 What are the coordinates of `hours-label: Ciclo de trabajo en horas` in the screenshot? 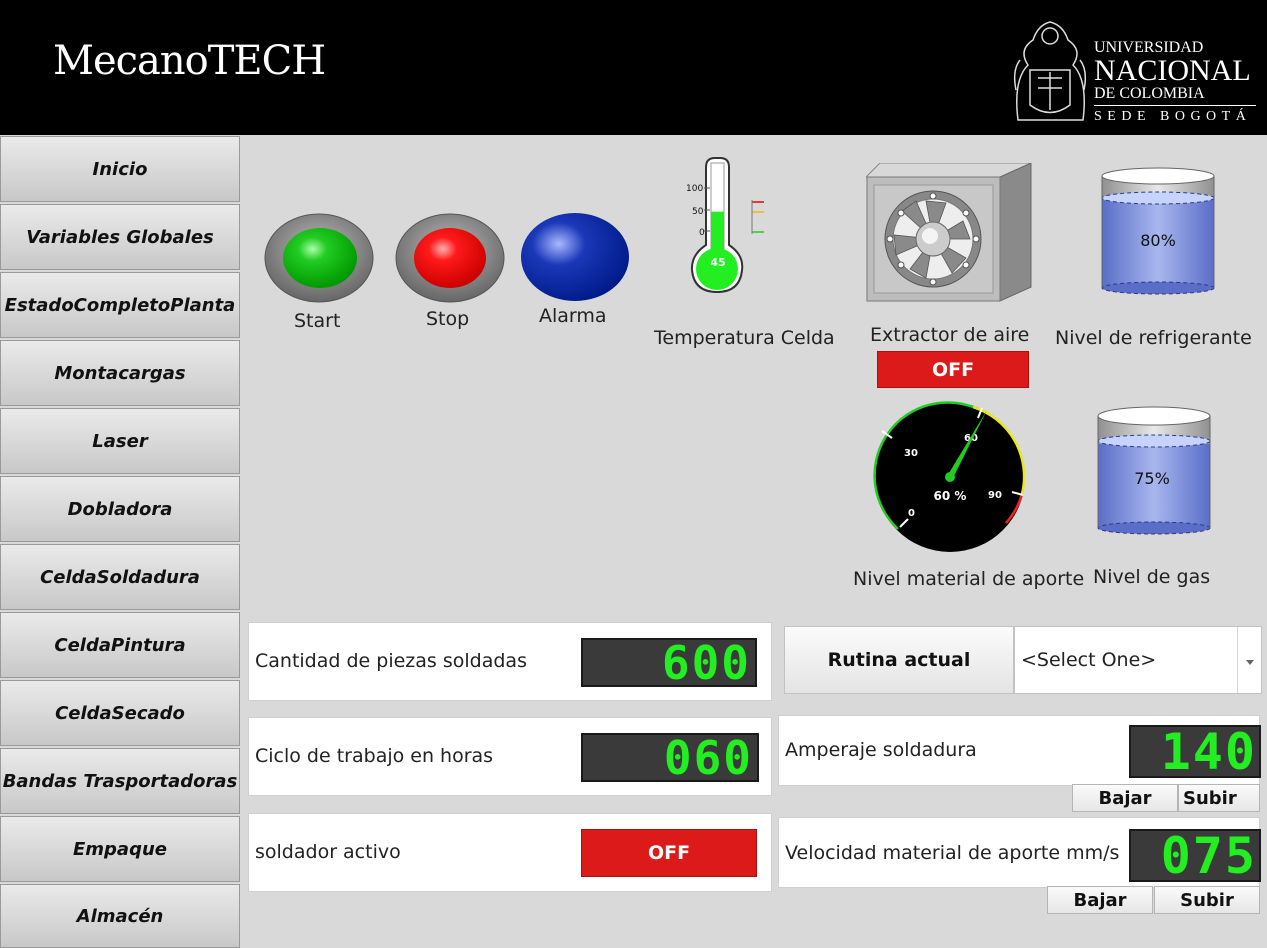 It's located at (374, 756).